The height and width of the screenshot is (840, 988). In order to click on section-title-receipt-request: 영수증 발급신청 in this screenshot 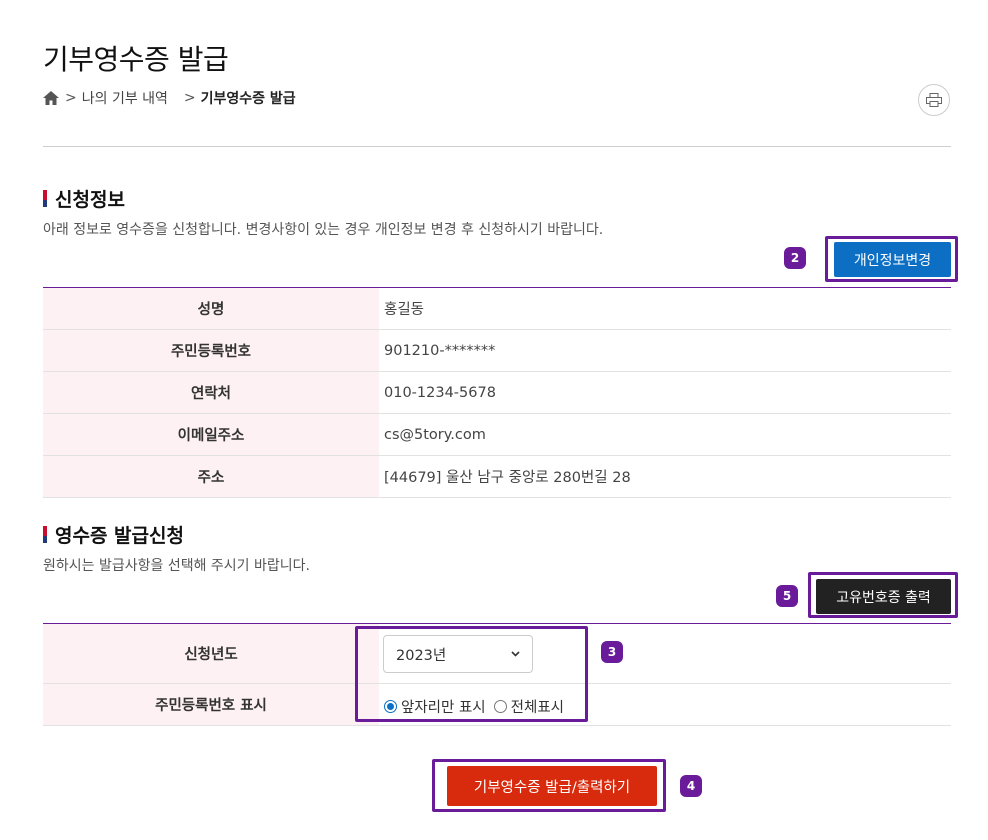, I will do `click(113, 534)`.